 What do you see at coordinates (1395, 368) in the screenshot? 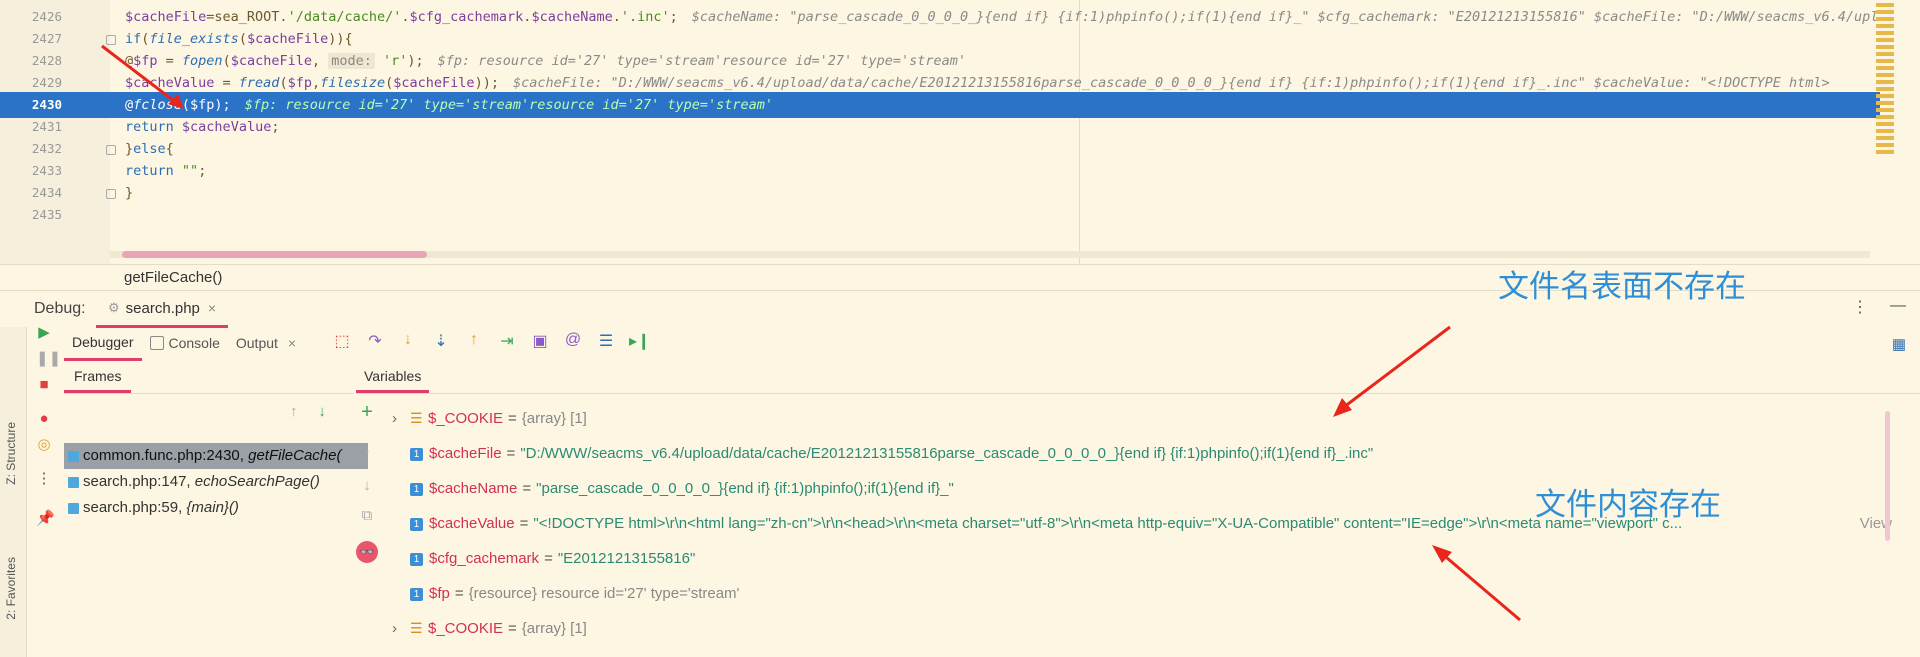
I see `annotation-arrow-top` at bounding box center [1395, 368].